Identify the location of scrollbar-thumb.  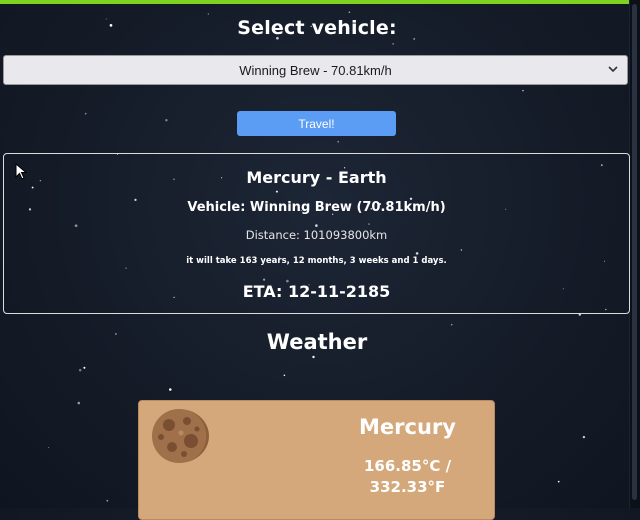
(634, 252).